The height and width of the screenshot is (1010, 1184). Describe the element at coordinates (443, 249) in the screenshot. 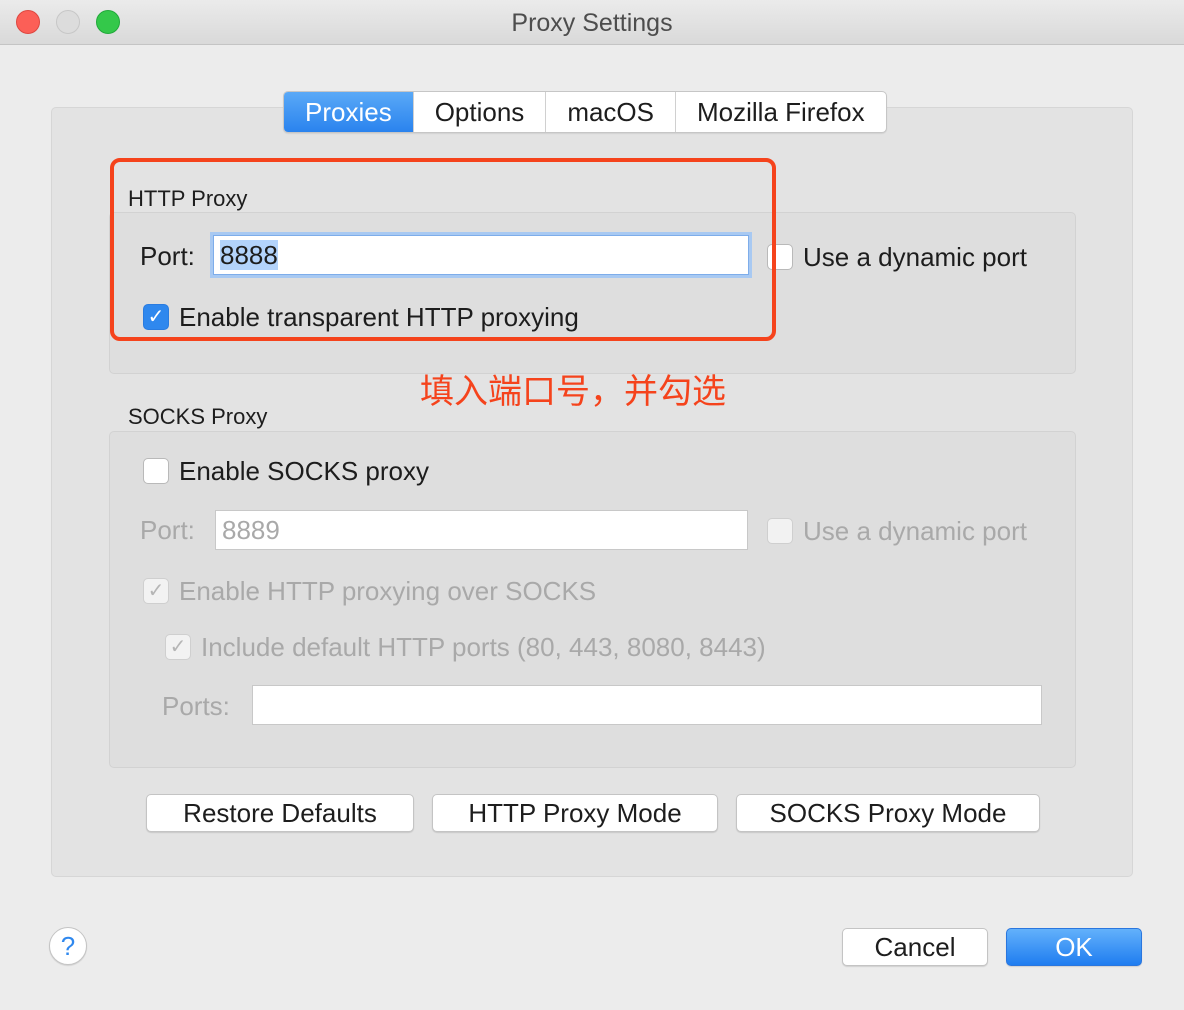

I see `annotation-highlight-box` at that location.